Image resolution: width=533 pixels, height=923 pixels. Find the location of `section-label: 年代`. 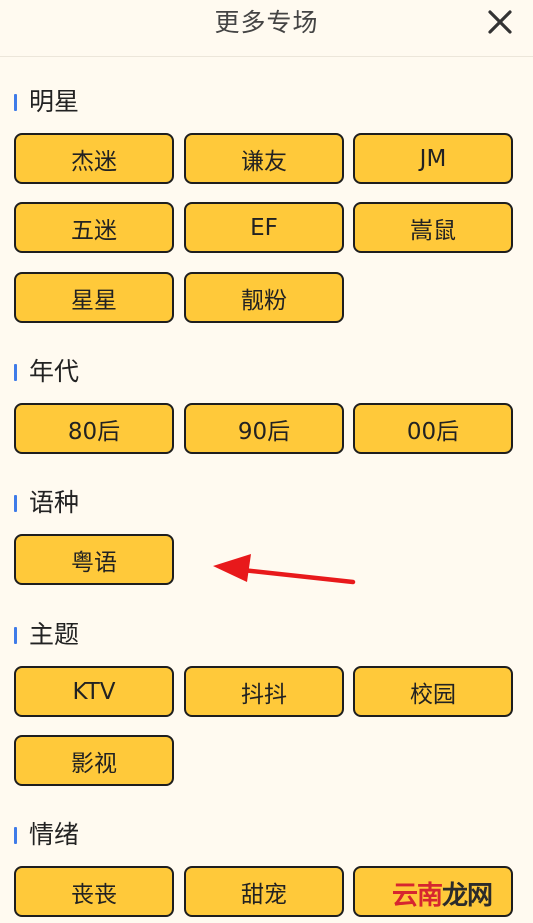

section-label: 年代 is located at coordinates (54, 371).